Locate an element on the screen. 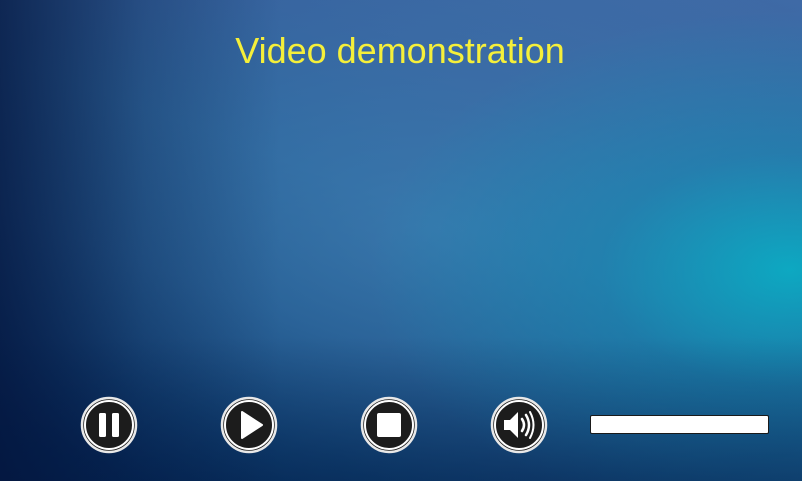 The width and height of the screenshot is (802, 481). volume-button is located at coordinates (519, 425).